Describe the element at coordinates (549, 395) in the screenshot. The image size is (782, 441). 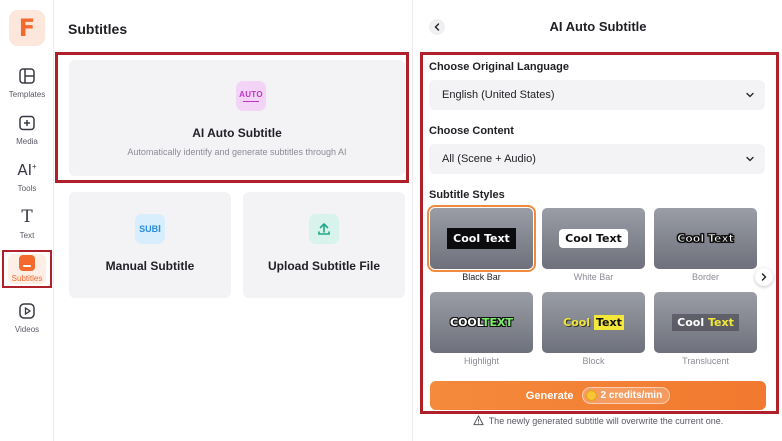
I see `generate-label: Generate` at that location.